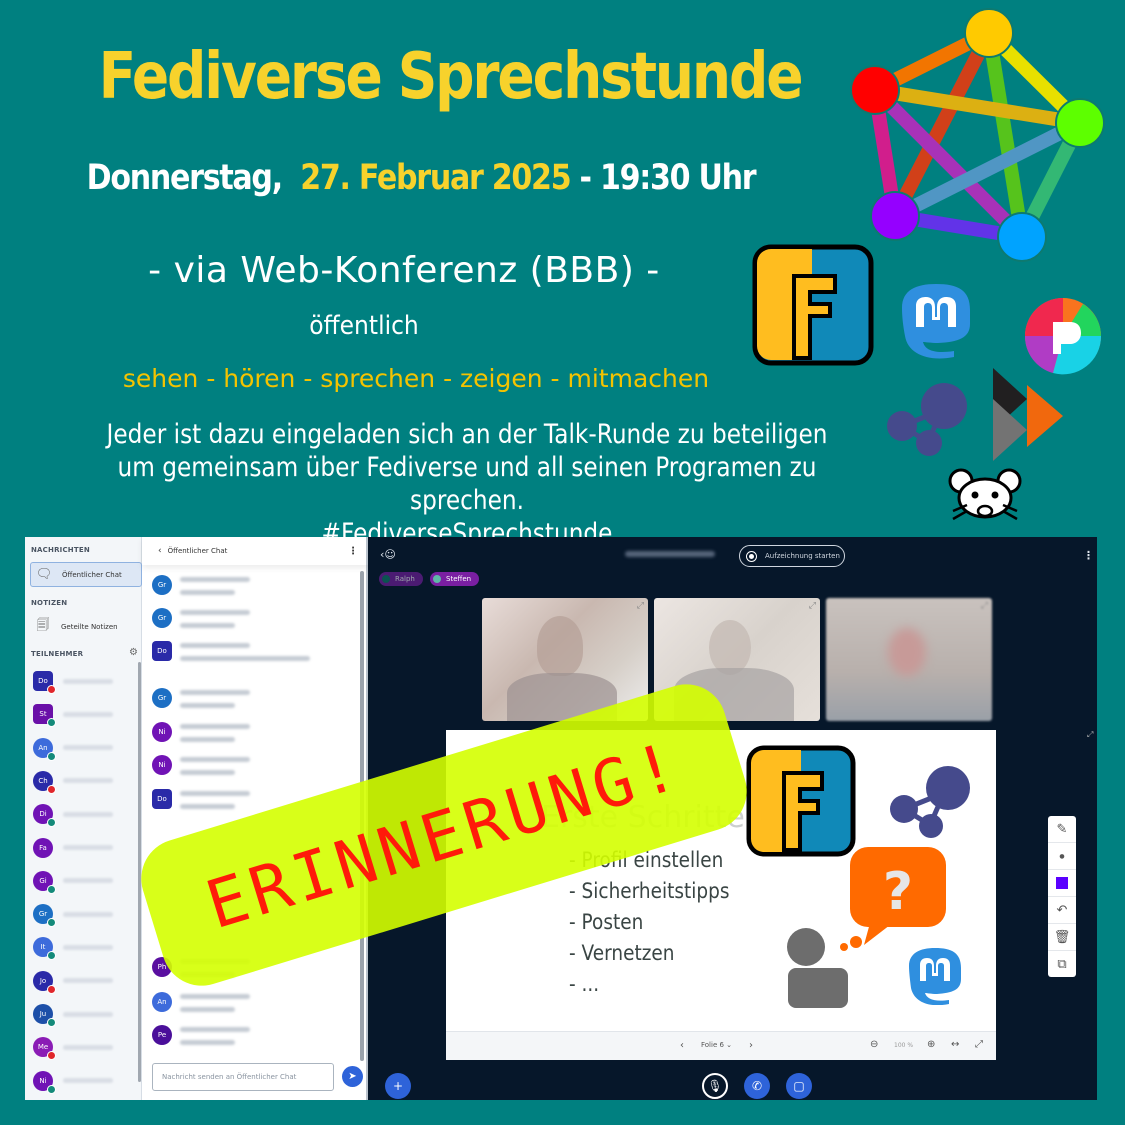  What do you see at coordinates (44, 682) in the screenshot?
I see `avatar: Do` at bounding box center [44, 682].